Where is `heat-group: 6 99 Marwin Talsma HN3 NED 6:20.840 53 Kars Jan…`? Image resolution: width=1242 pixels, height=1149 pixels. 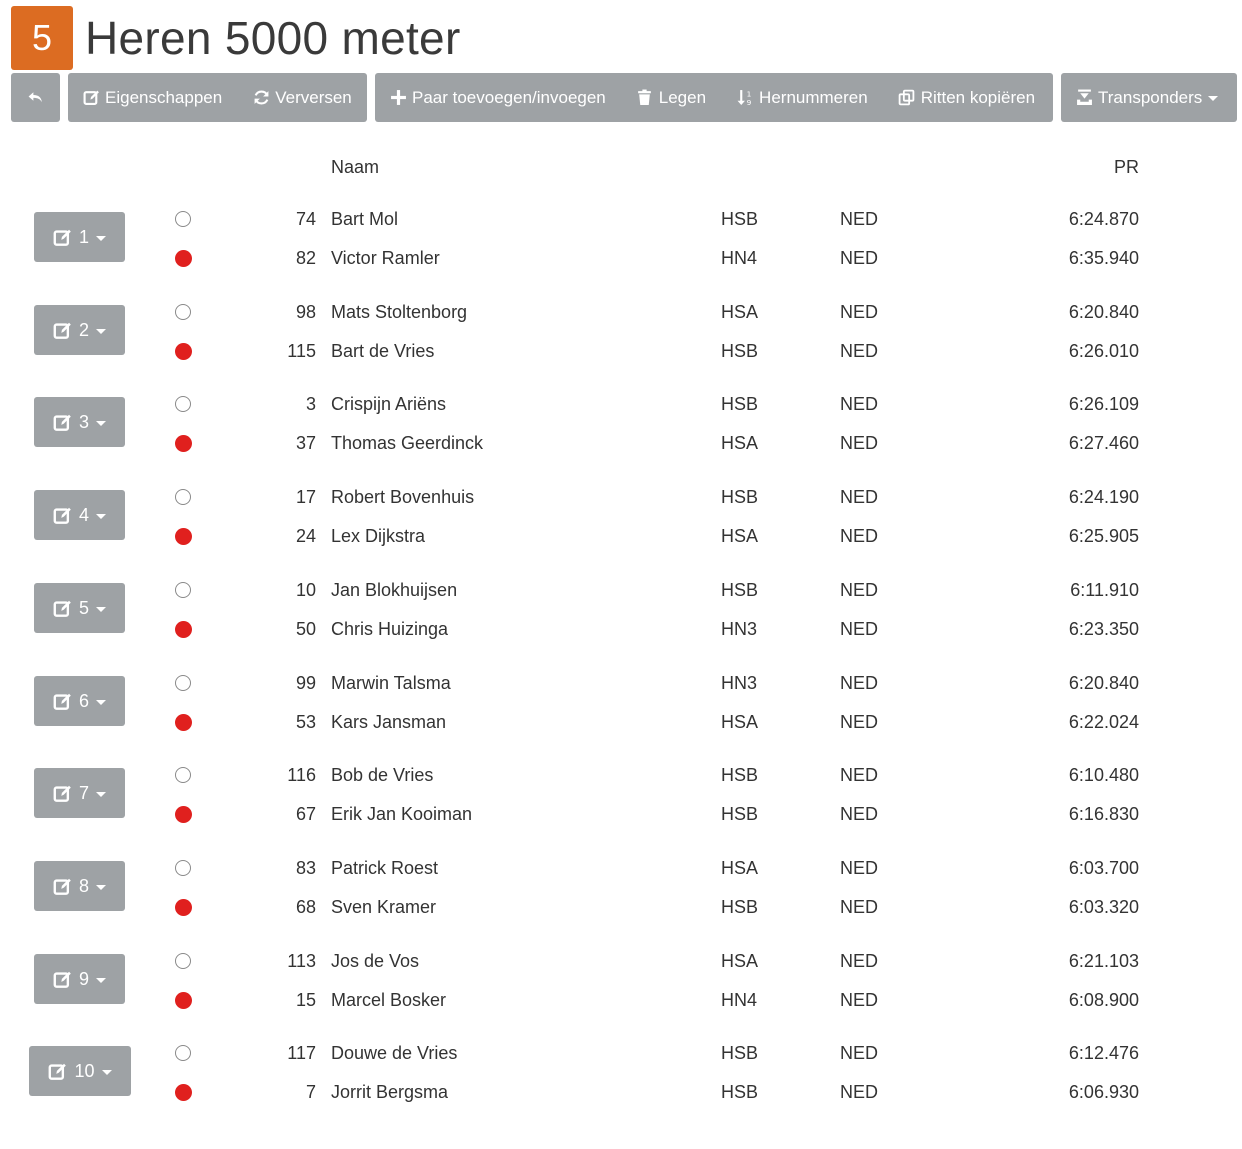
heat-group: 6 99 Marwin Talsma HN3 NED 6:20.840 53 Kars Jan… is located at coordinates (621, 710).